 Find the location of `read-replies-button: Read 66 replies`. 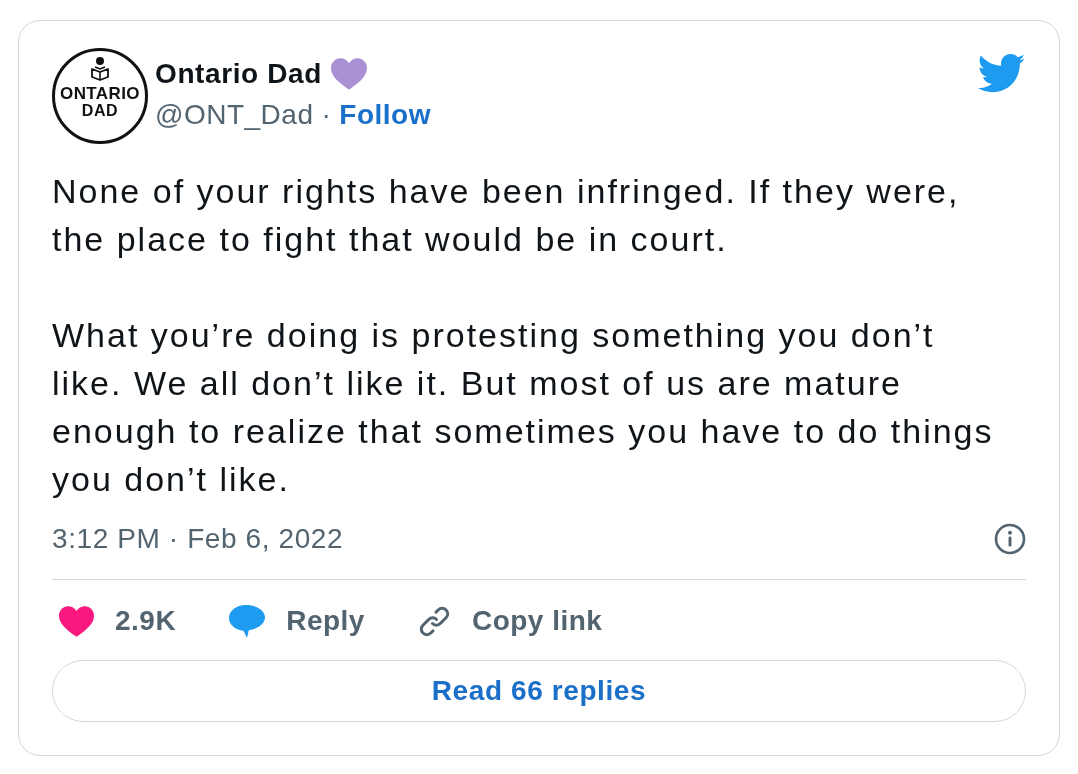

read-replies-button: Read 66 replies is located at coordinates (539, 690).